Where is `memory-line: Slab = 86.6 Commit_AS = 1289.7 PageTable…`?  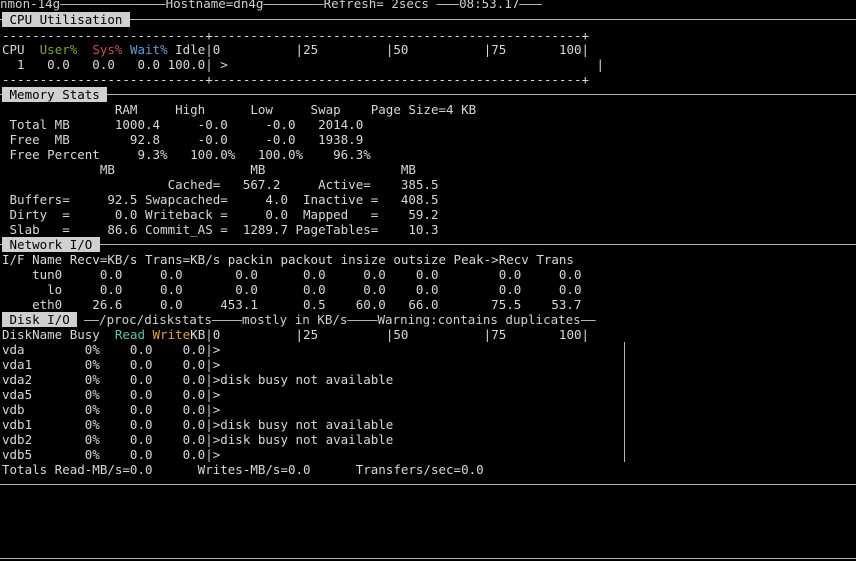
memory-line: Slab = 86.6 Commit_AS = 1289.7 PageTable… is located at coordinates (220, 229).